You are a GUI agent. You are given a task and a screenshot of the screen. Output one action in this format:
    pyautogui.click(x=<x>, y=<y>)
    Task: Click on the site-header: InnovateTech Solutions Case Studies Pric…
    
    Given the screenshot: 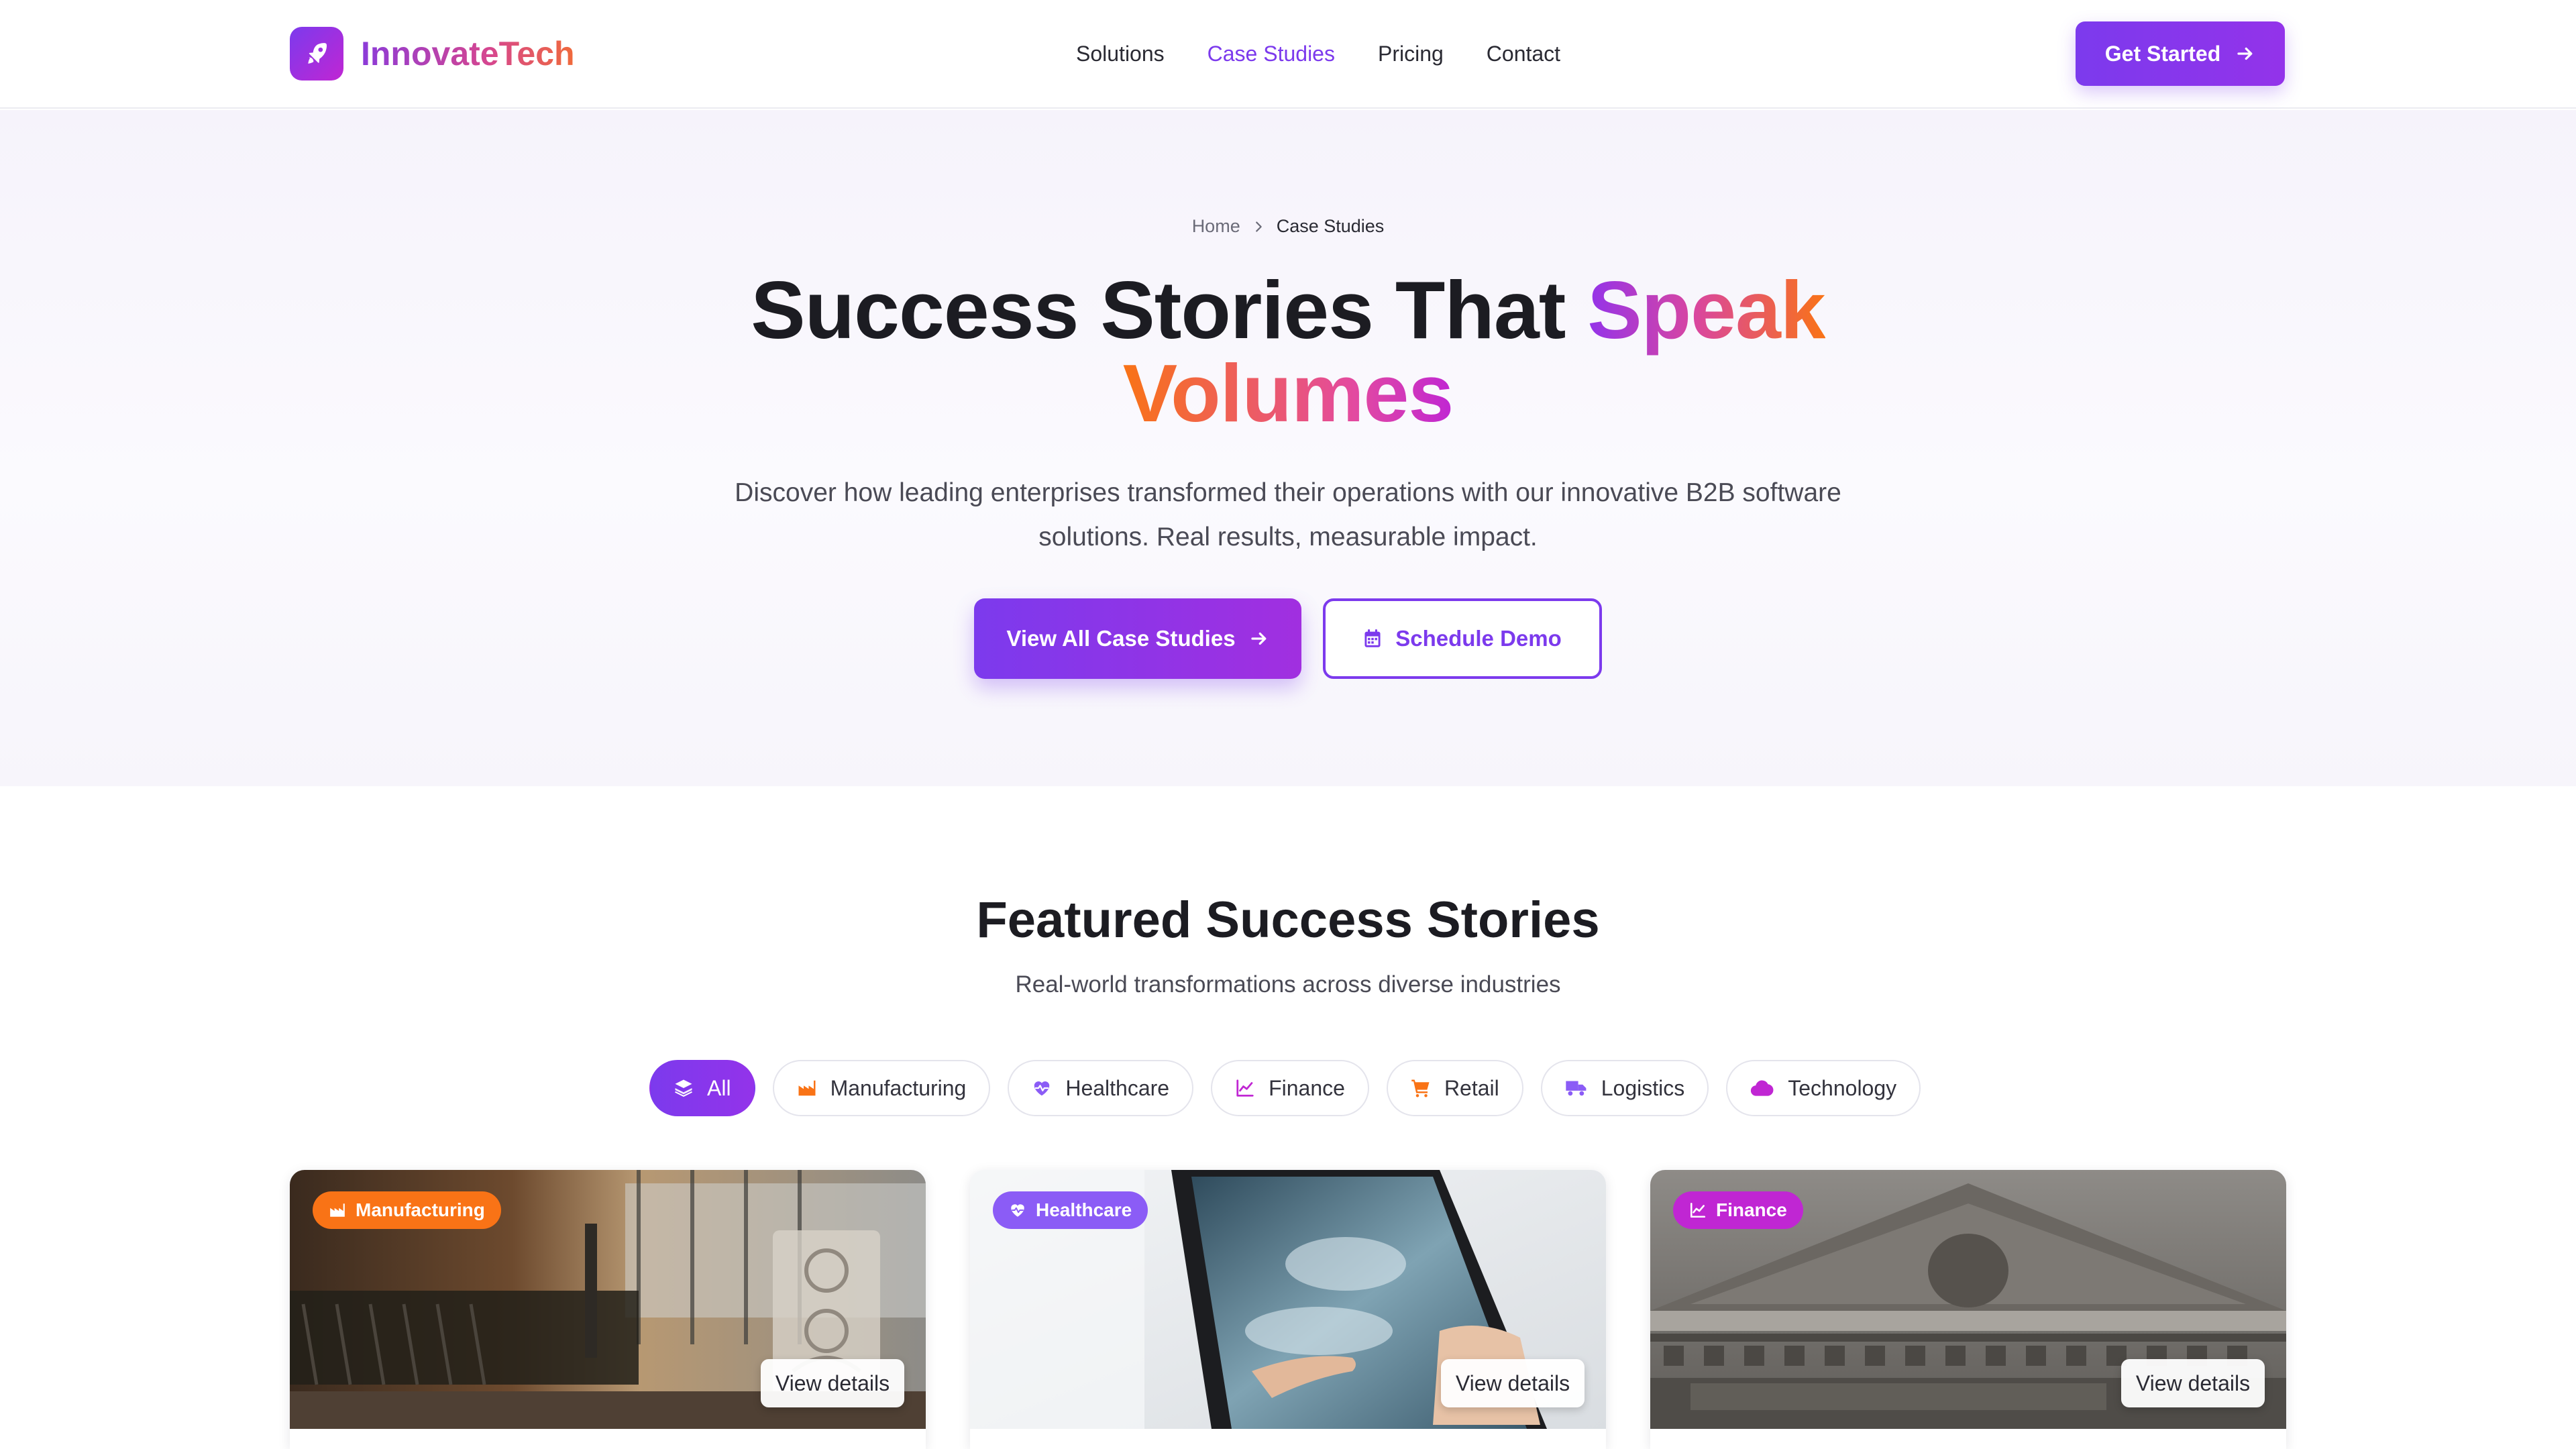 What is the action you would take?
    pyautogui.click(x=1288, y=54)
    